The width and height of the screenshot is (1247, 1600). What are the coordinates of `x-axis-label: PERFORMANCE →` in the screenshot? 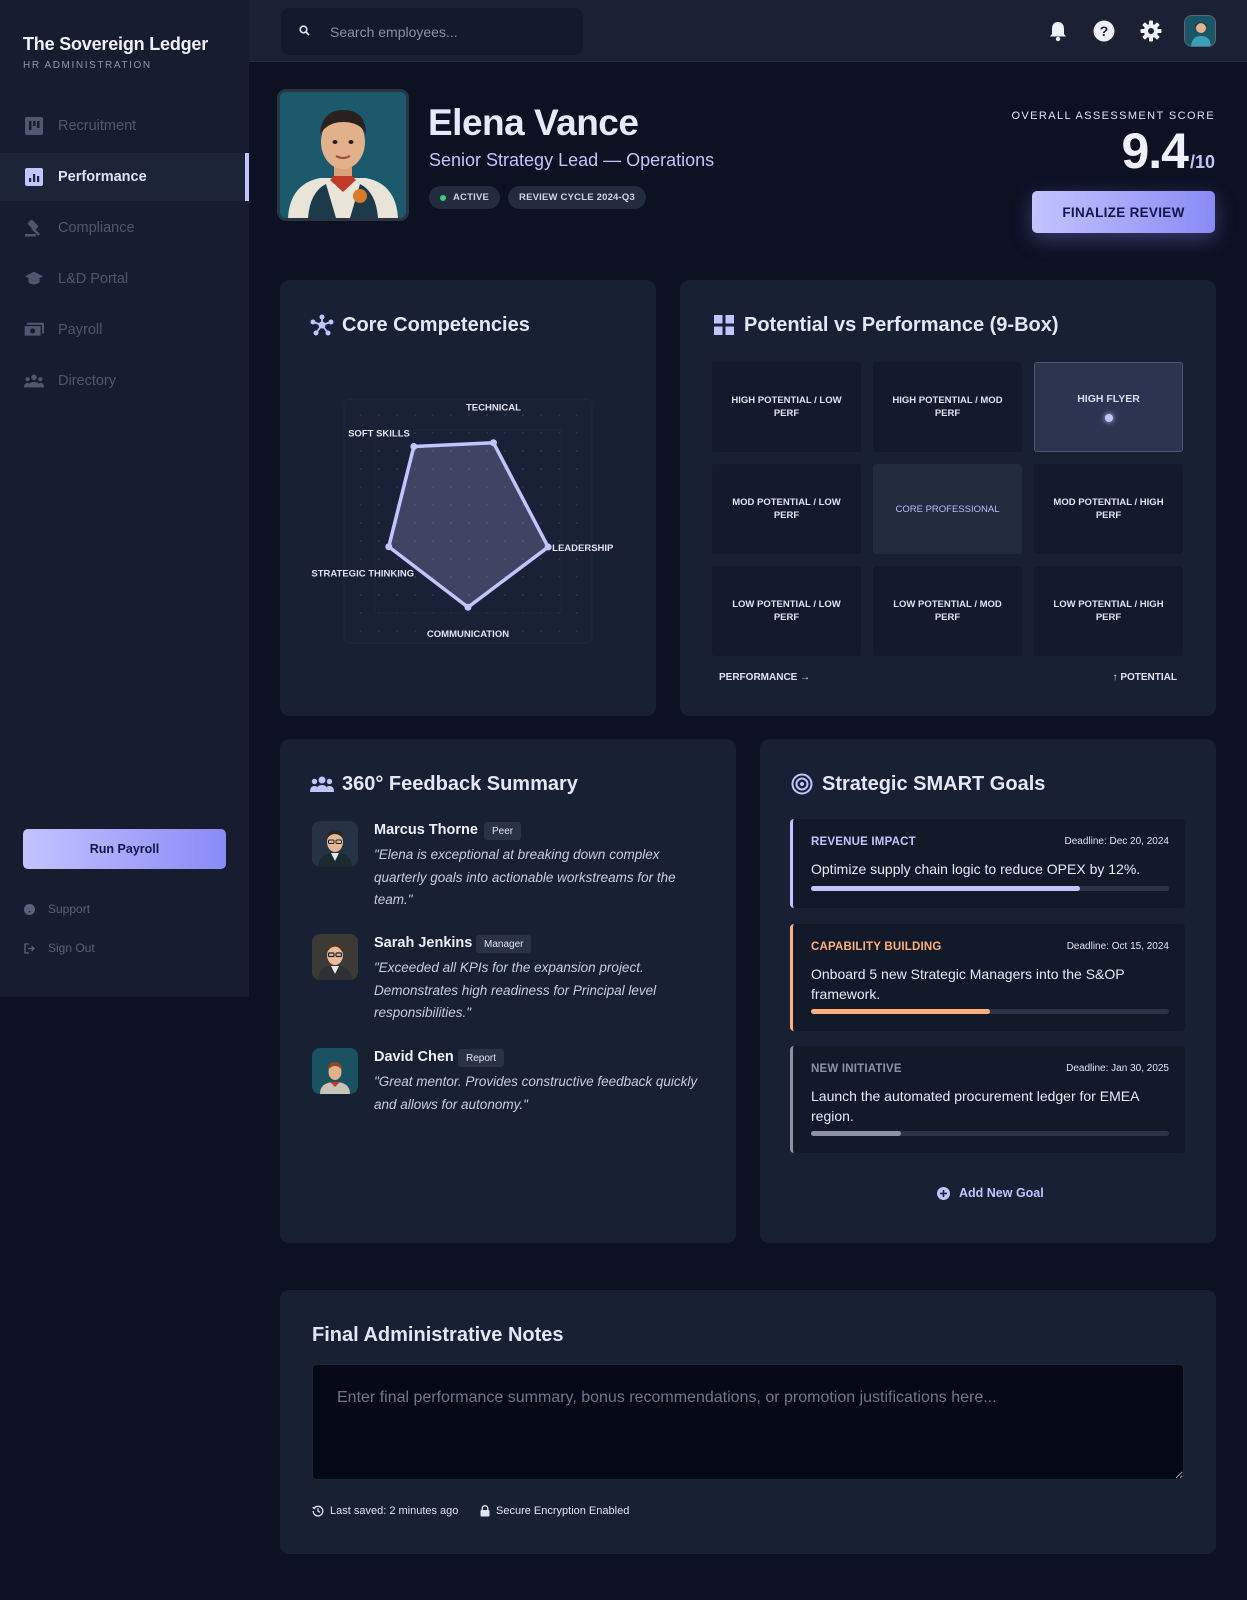 It's located at (765, 677).